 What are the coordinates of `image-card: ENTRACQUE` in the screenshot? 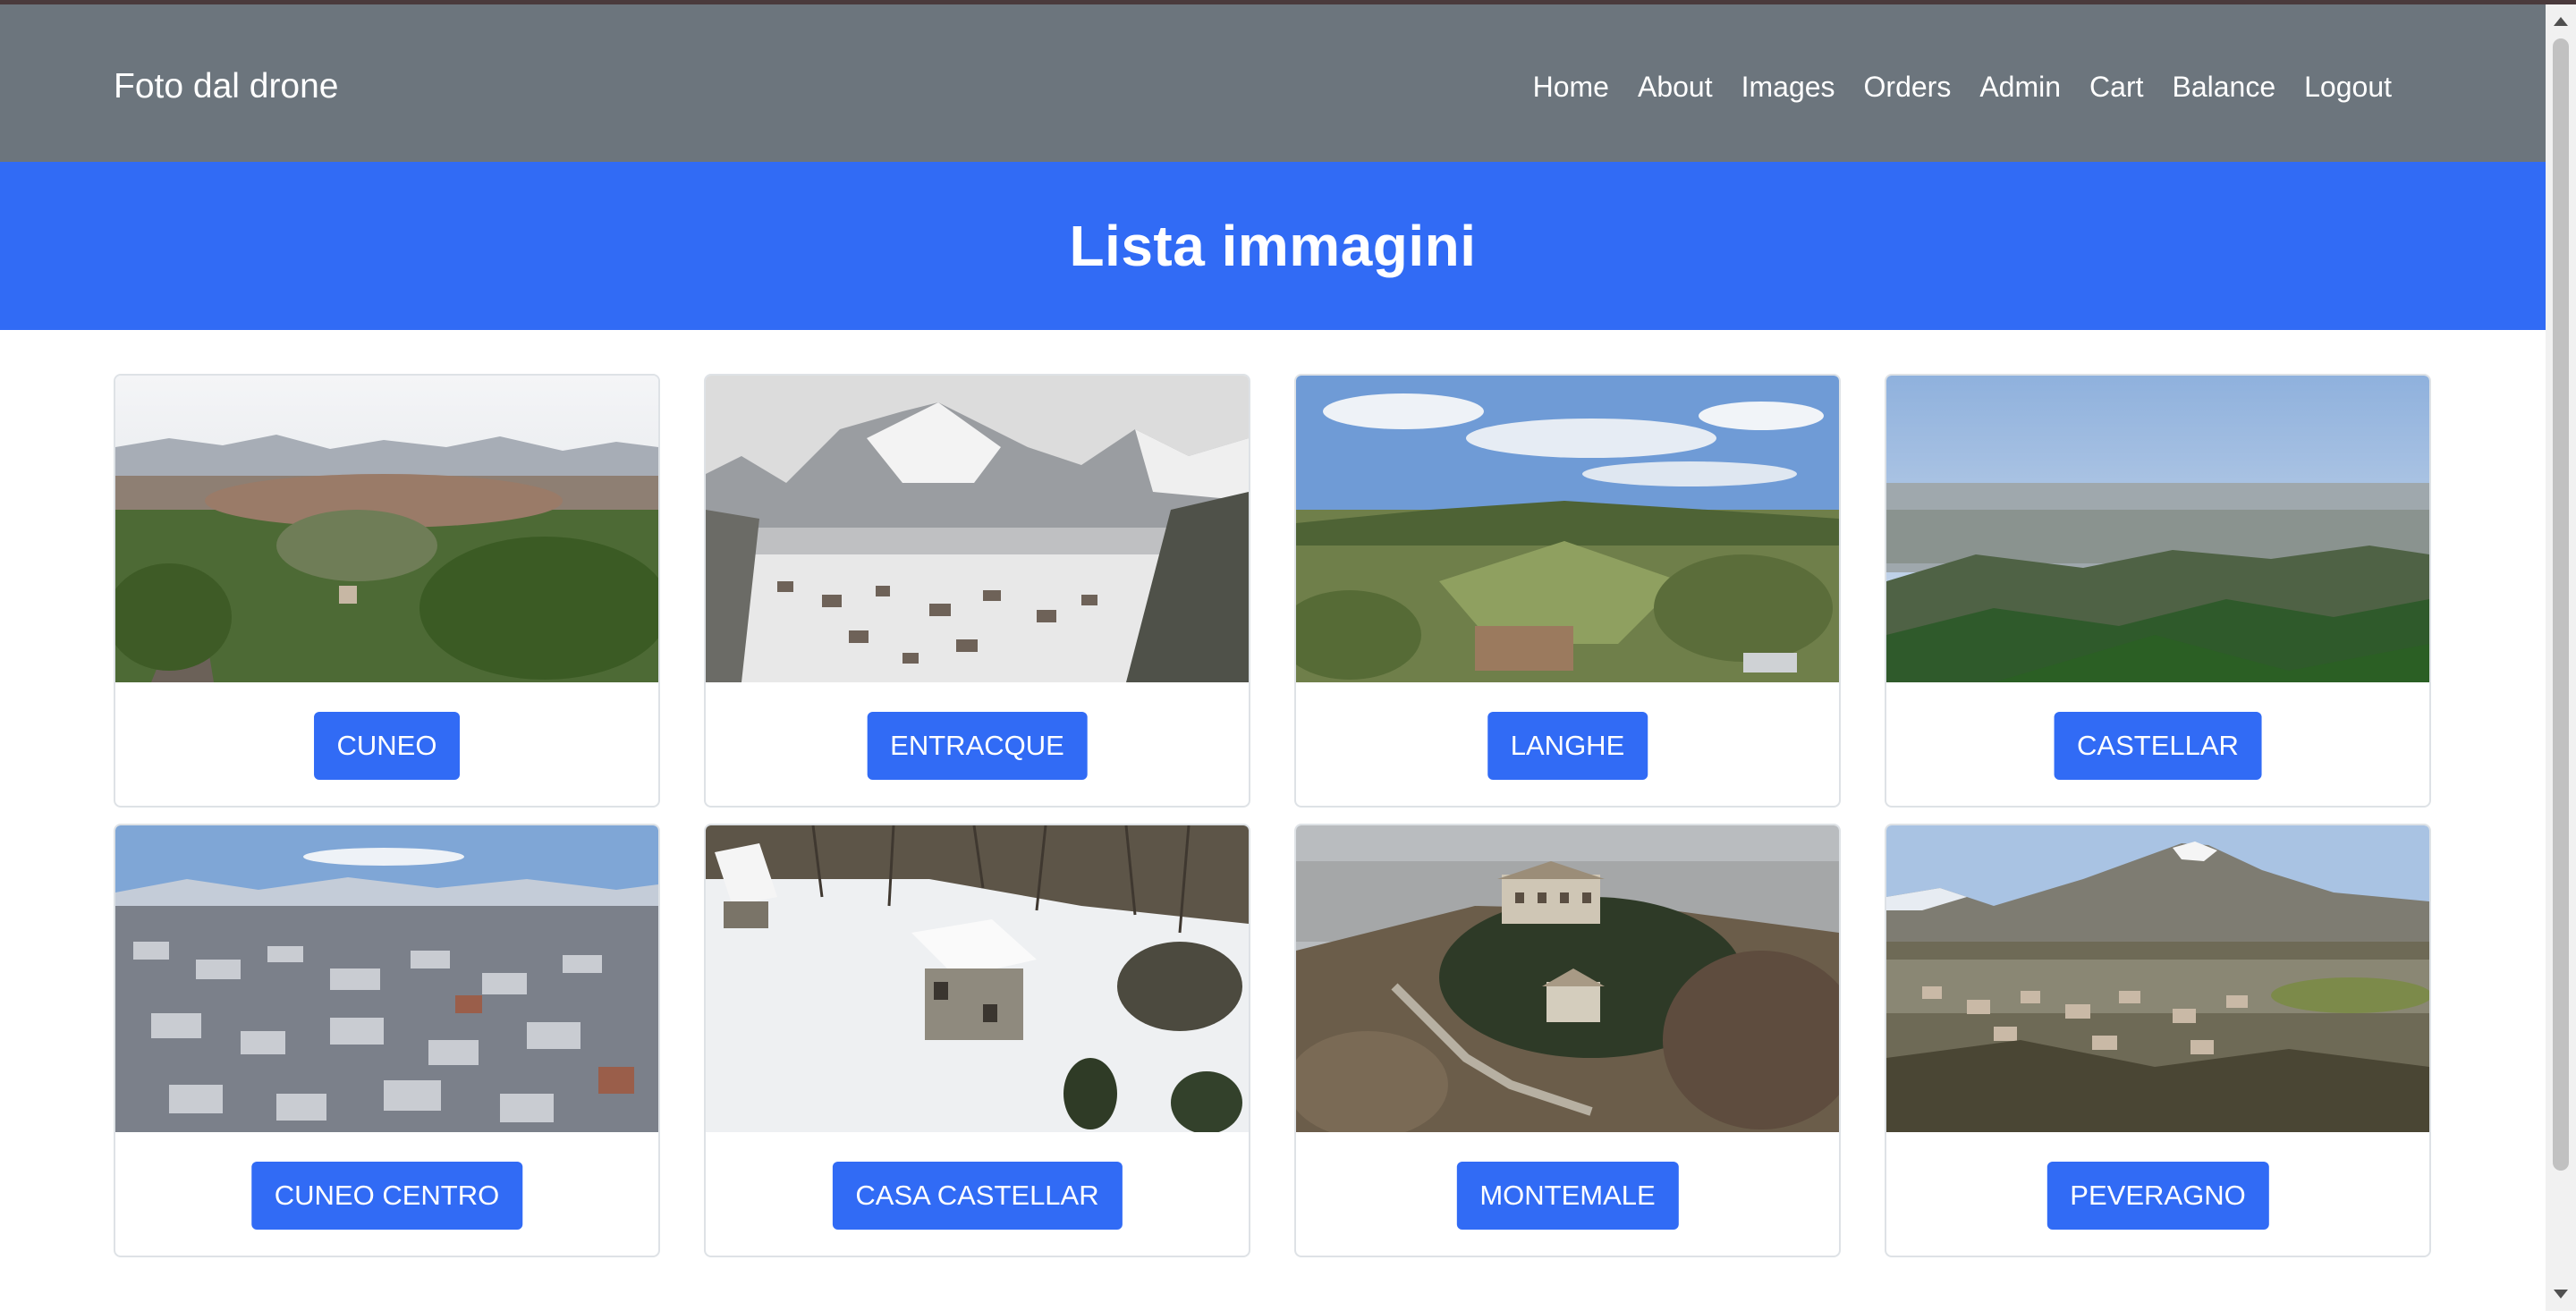 It's located at (977, 591).